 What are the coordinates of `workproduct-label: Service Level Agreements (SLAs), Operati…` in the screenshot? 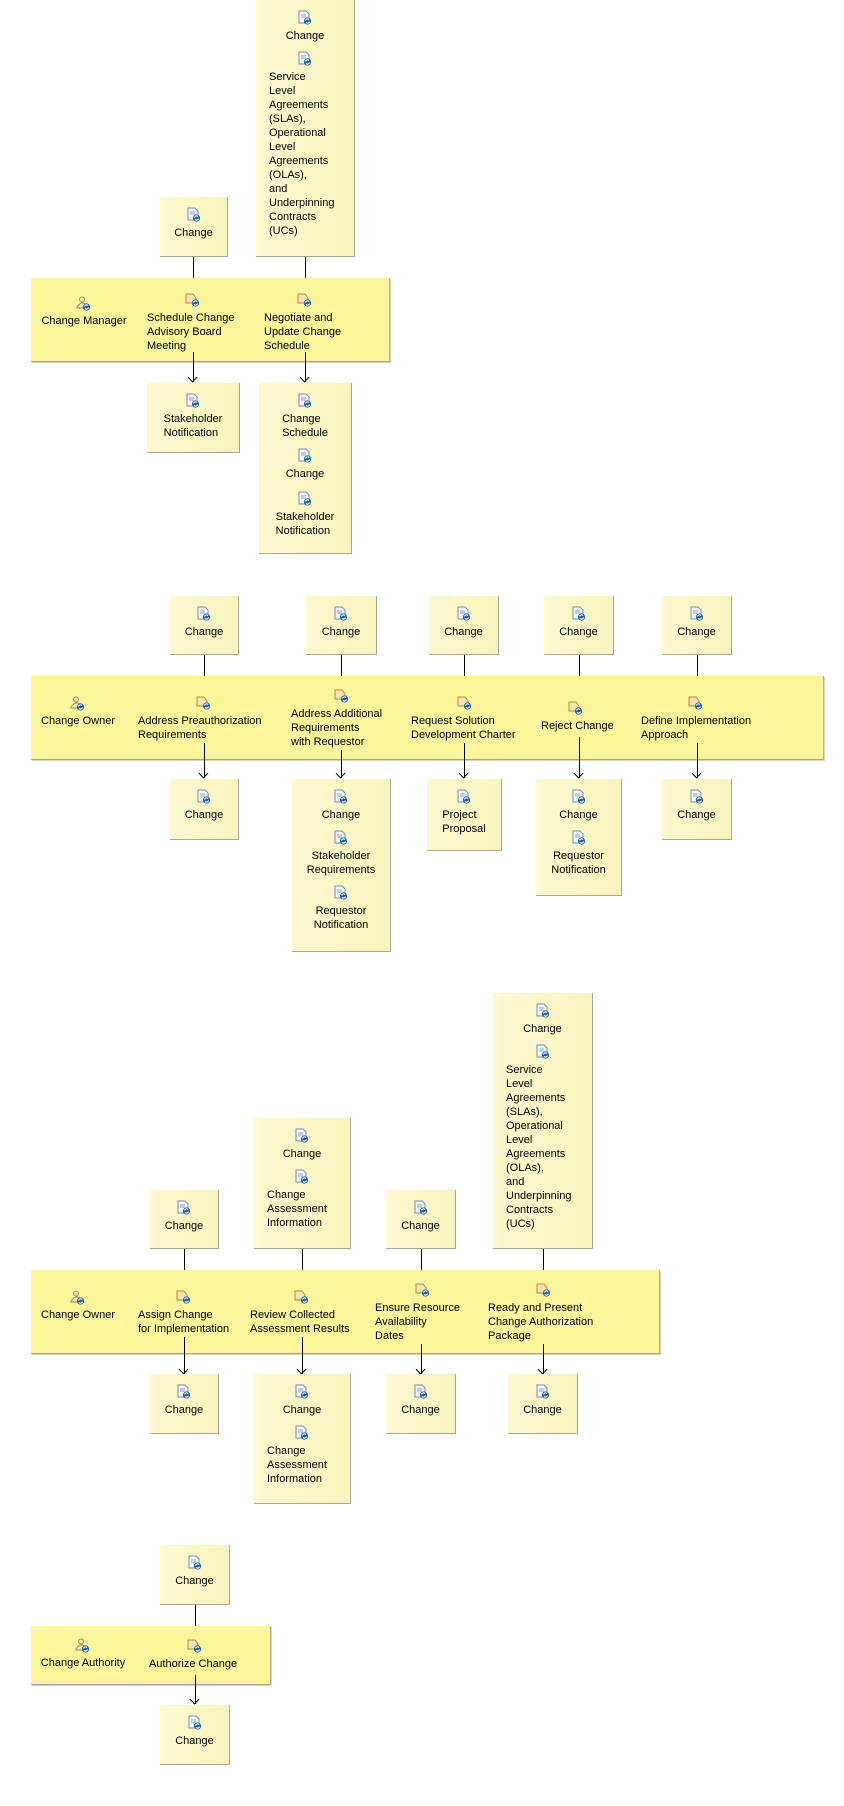 It's located at (539, 1147).